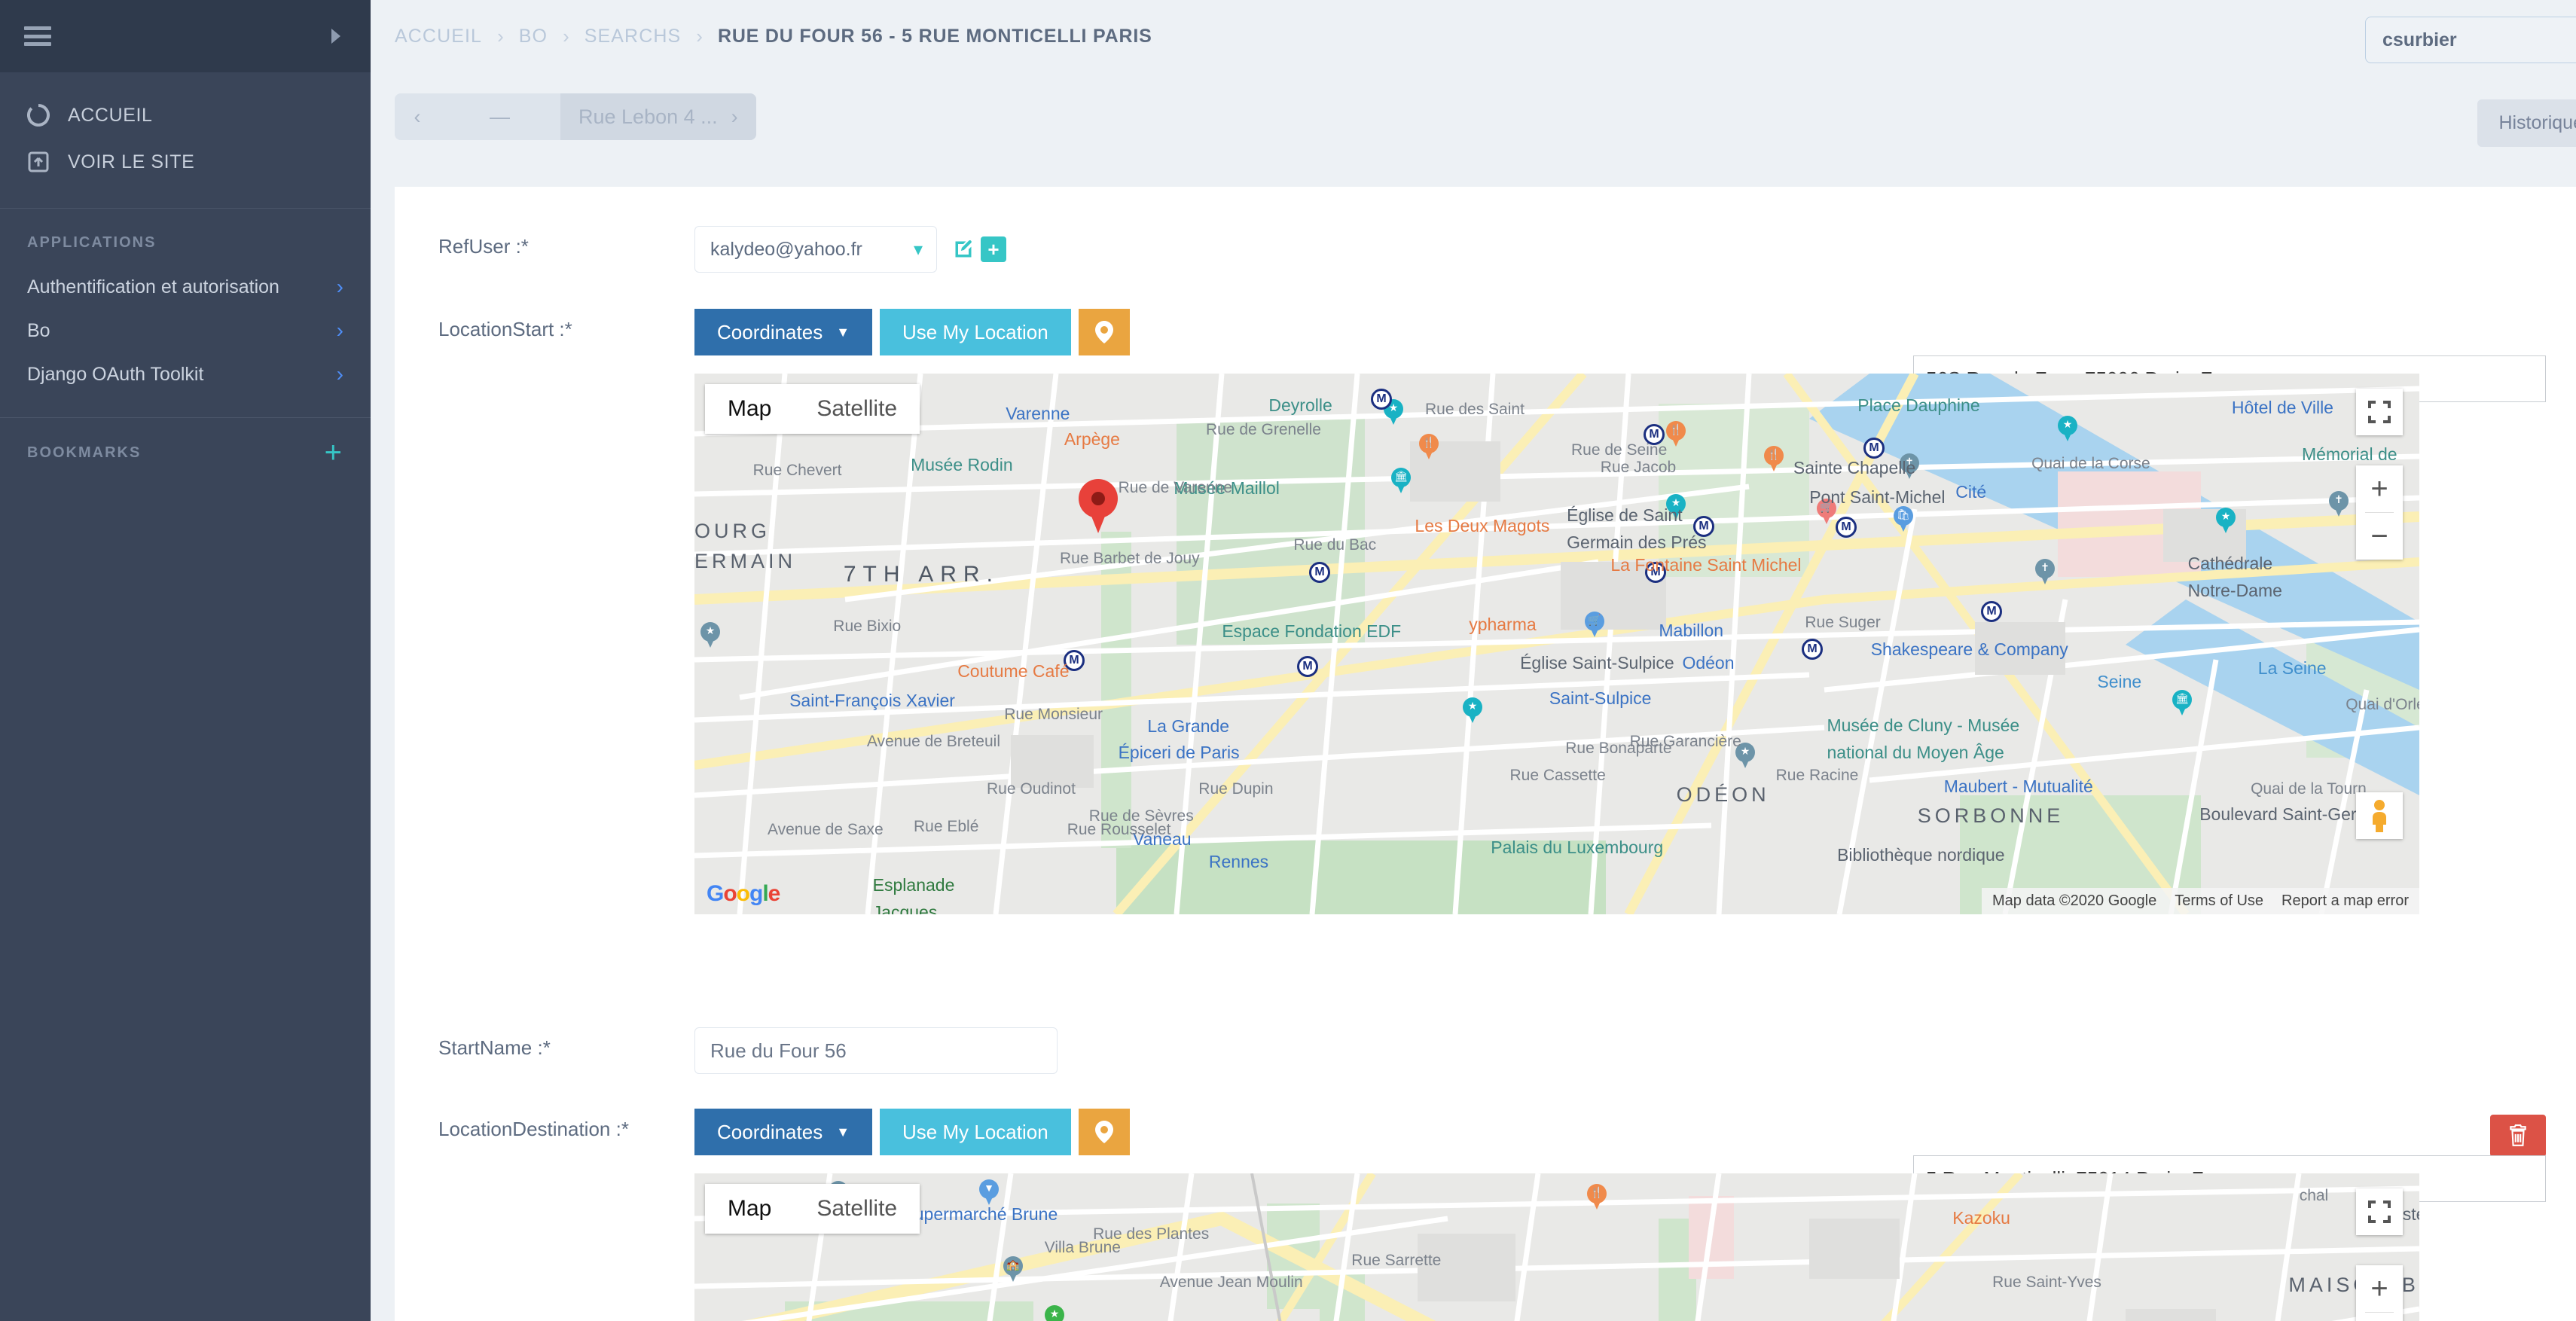 The image size is (2576, 1321). Describe the element at coordinates (2380, 815) in the screenshot. I see `street-view-pegman-icon` at that location.